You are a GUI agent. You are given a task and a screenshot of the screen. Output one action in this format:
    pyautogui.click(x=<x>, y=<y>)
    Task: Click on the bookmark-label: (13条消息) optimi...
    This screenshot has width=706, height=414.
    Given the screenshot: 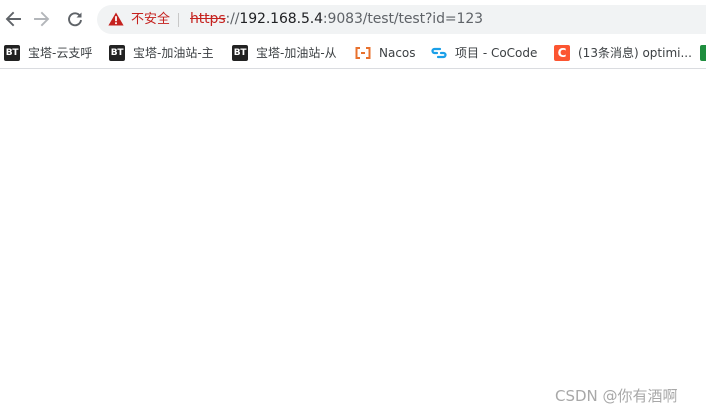 What is the action you would take?
    pyautogui.click(x=635, y=53)
    